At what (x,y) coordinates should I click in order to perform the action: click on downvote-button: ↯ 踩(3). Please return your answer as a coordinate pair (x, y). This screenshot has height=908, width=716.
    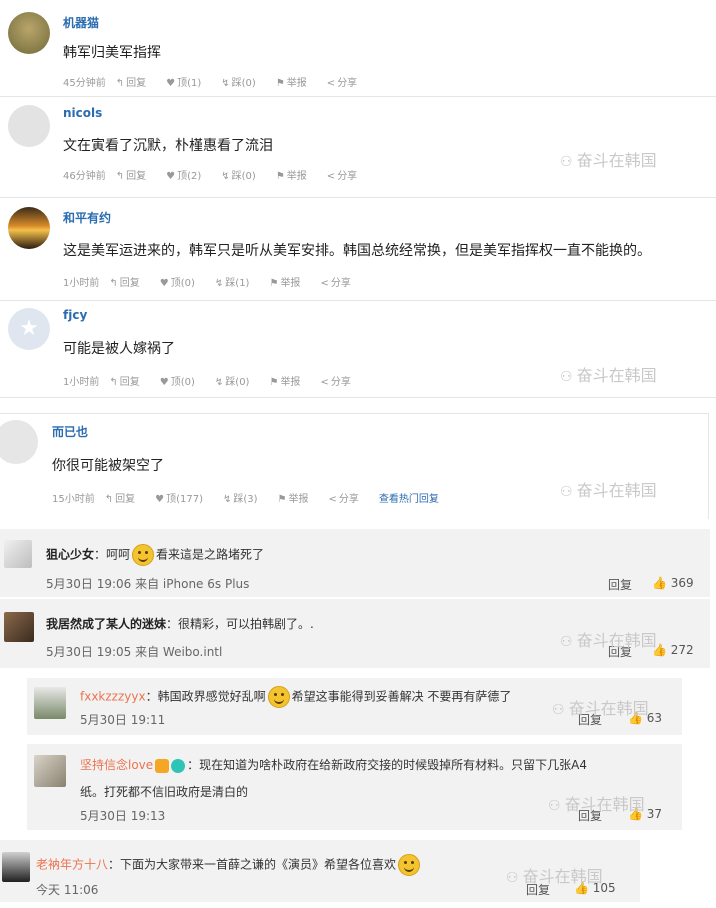
    Looking at the image, I should click on (245, 499).